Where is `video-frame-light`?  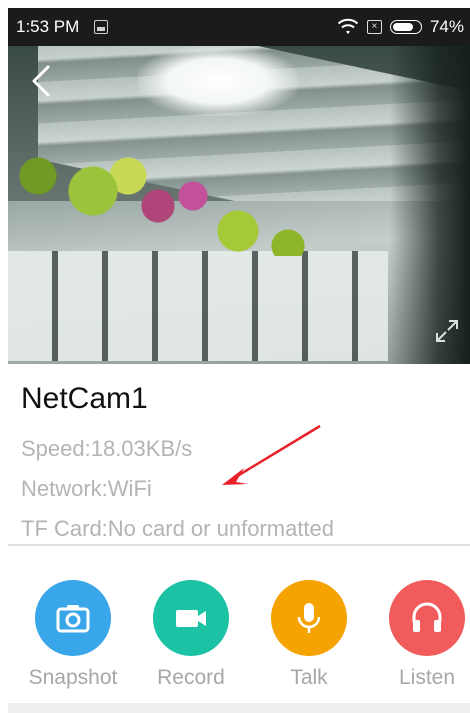 video-frame-light is located at coordinates (218, 81).